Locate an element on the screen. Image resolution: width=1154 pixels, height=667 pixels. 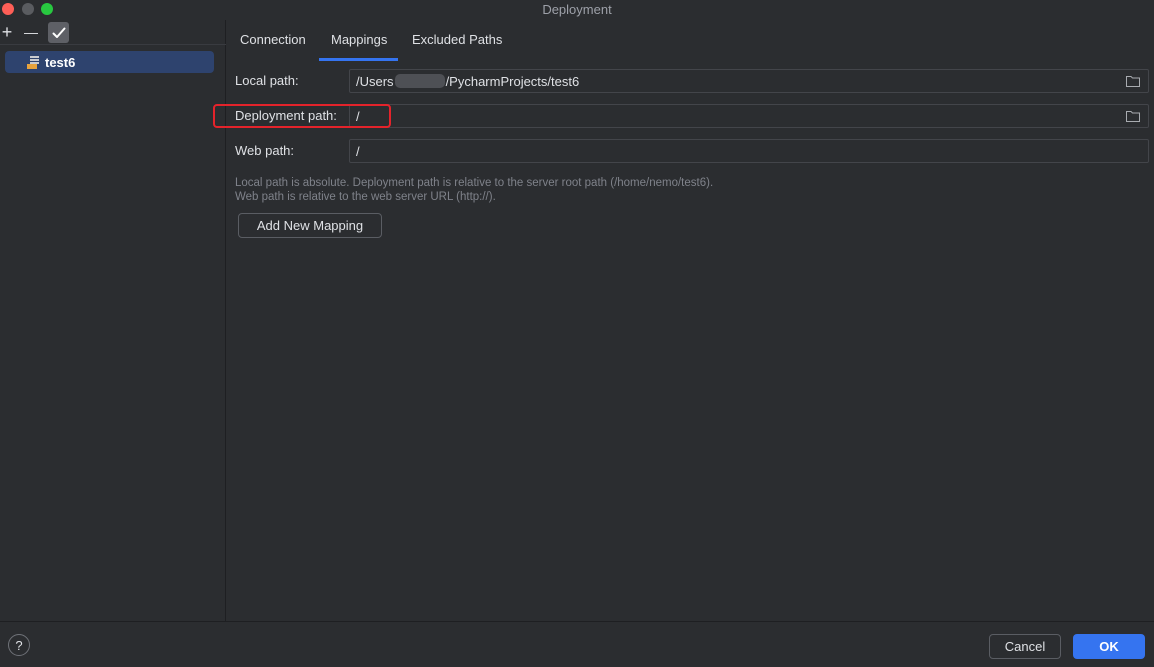
local-path-prefix: /Users is located at coordinates (375, 81).